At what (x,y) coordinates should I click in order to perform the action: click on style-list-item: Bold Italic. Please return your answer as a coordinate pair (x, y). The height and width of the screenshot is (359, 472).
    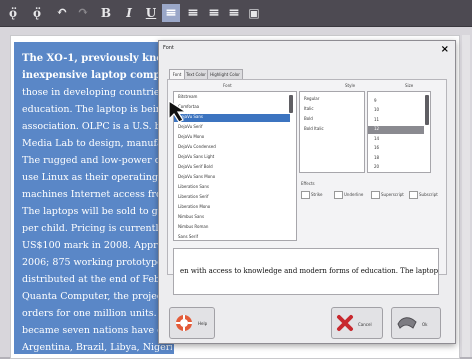
    Looking at the image, I should click on (314, 128).